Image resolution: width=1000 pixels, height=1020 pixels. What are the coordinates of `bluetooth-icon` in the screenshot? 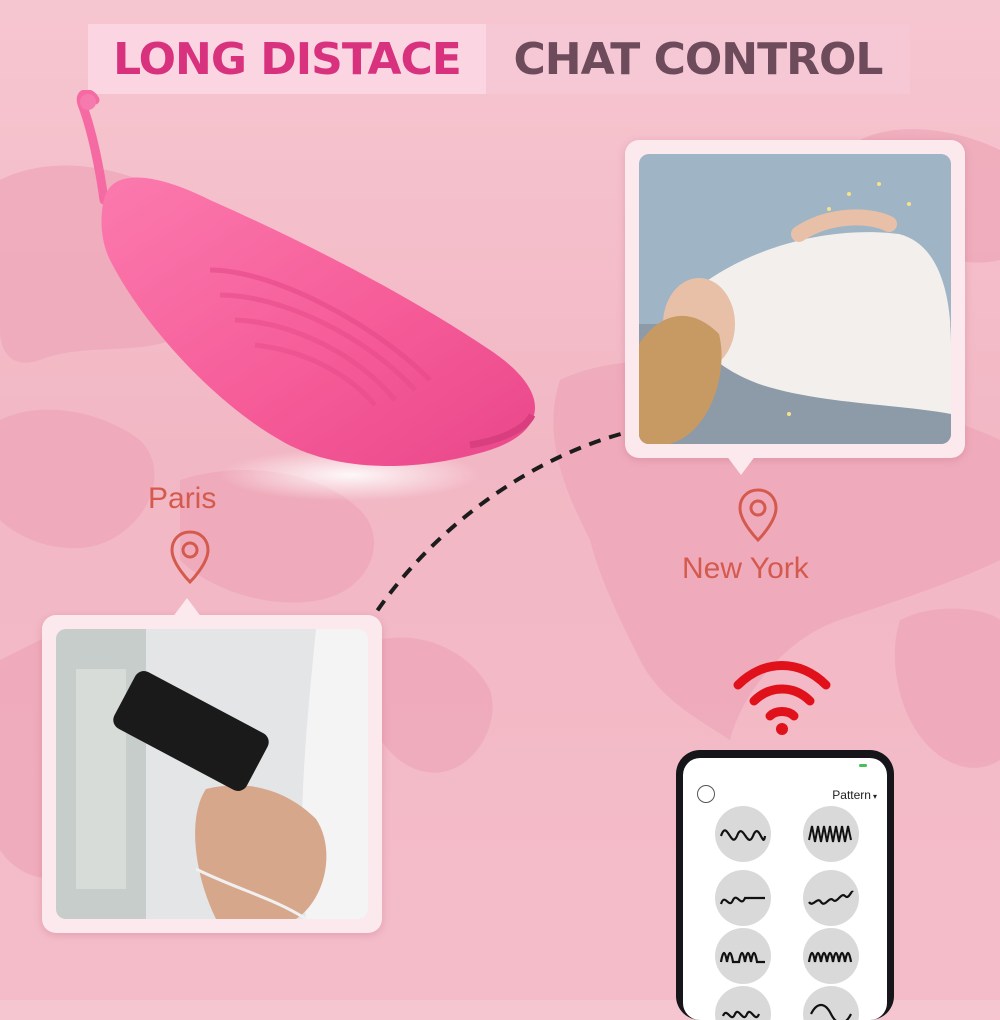 It's located at (706, 794).